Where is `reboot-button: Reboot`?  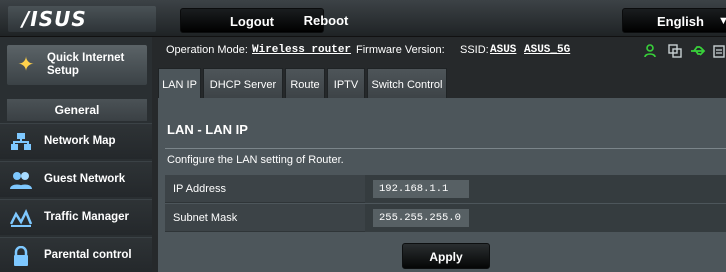
reboot-button: Reboot is located at coordinates (326, 20).